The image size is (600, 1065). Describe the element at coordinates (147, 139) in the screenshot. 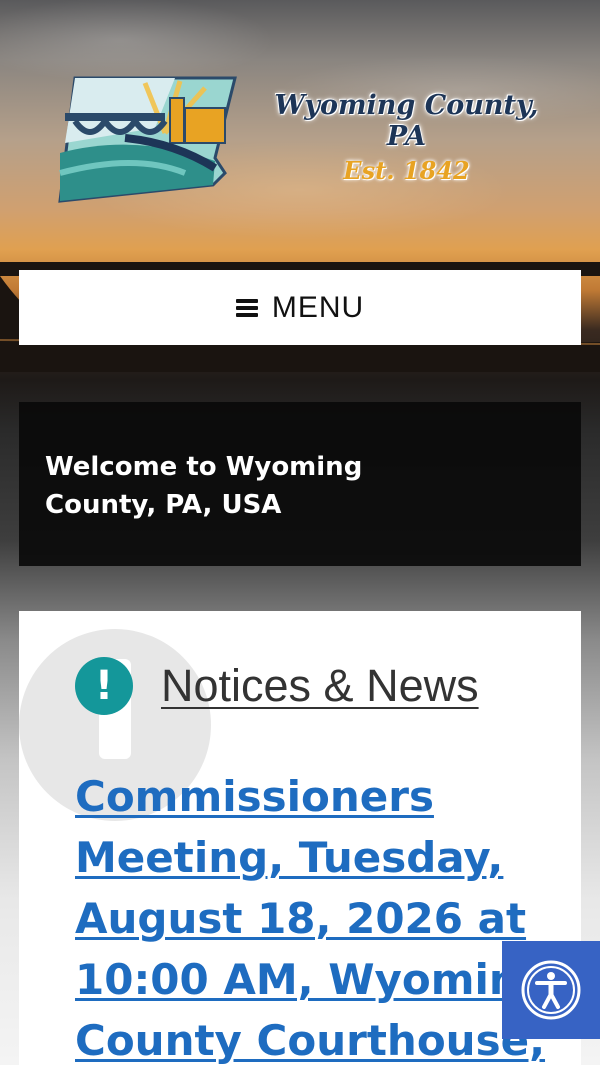

I see `county-emblem-icon` at that location.